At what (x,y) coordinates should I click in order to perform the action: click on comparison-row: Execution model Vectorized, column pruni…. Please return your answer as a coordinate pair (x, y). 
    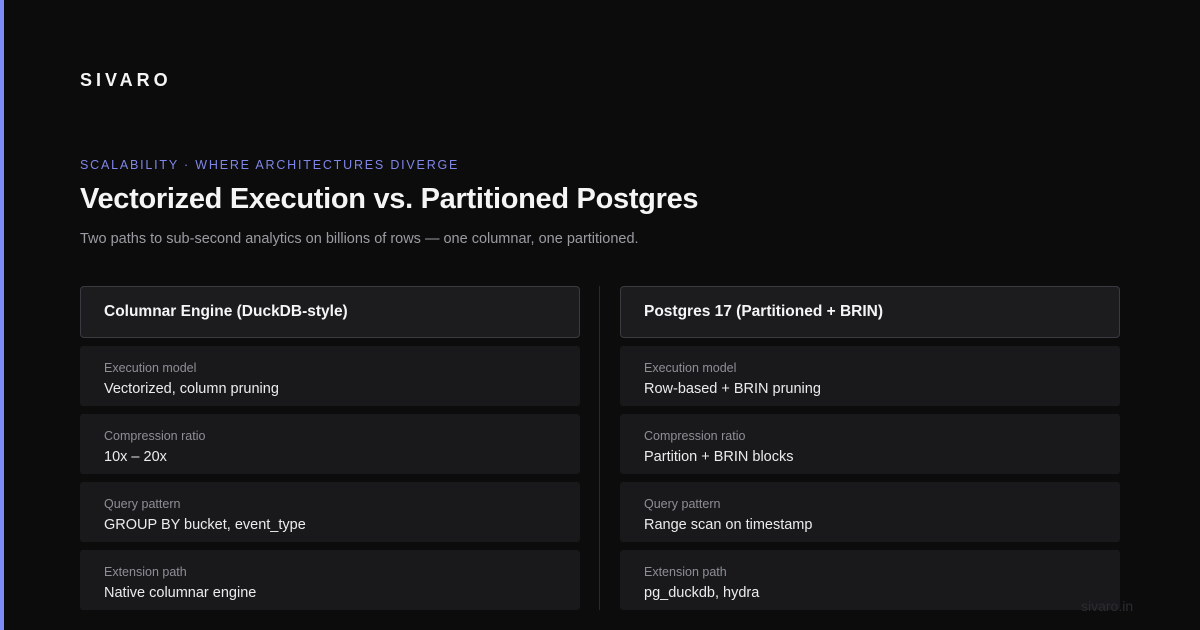
    Looking at the image, I should click on (330, 376).